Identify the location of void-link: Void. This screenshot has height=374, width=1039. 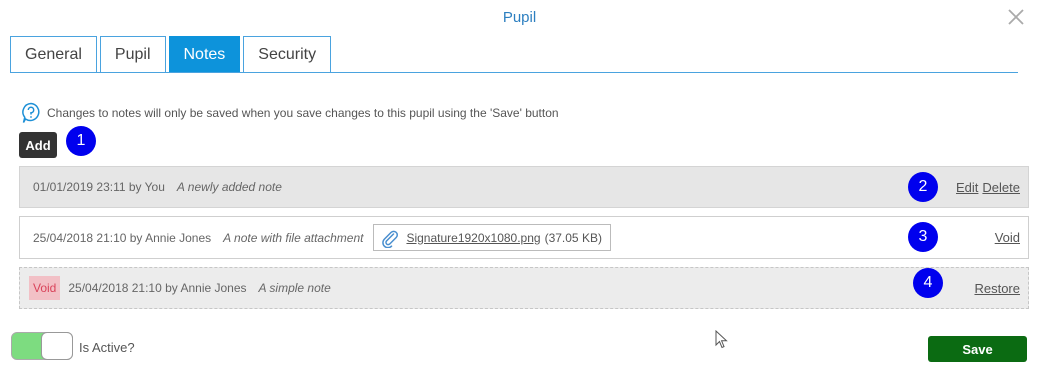
(1007, 237).